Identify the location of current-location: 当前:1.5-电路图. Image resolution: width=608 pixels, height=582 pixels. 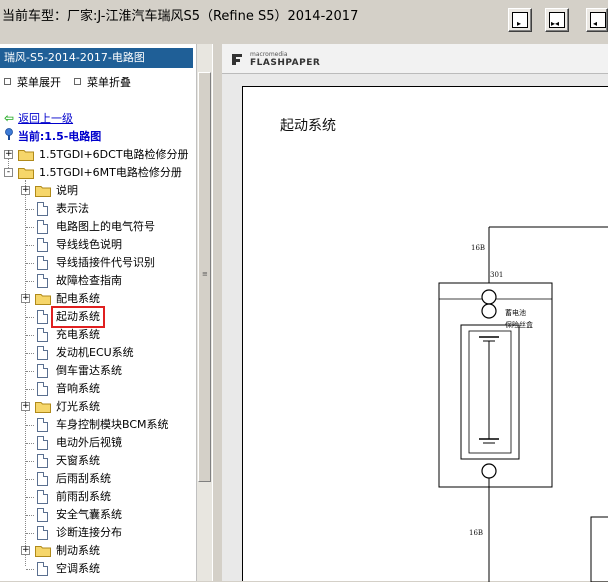
(52, 136).